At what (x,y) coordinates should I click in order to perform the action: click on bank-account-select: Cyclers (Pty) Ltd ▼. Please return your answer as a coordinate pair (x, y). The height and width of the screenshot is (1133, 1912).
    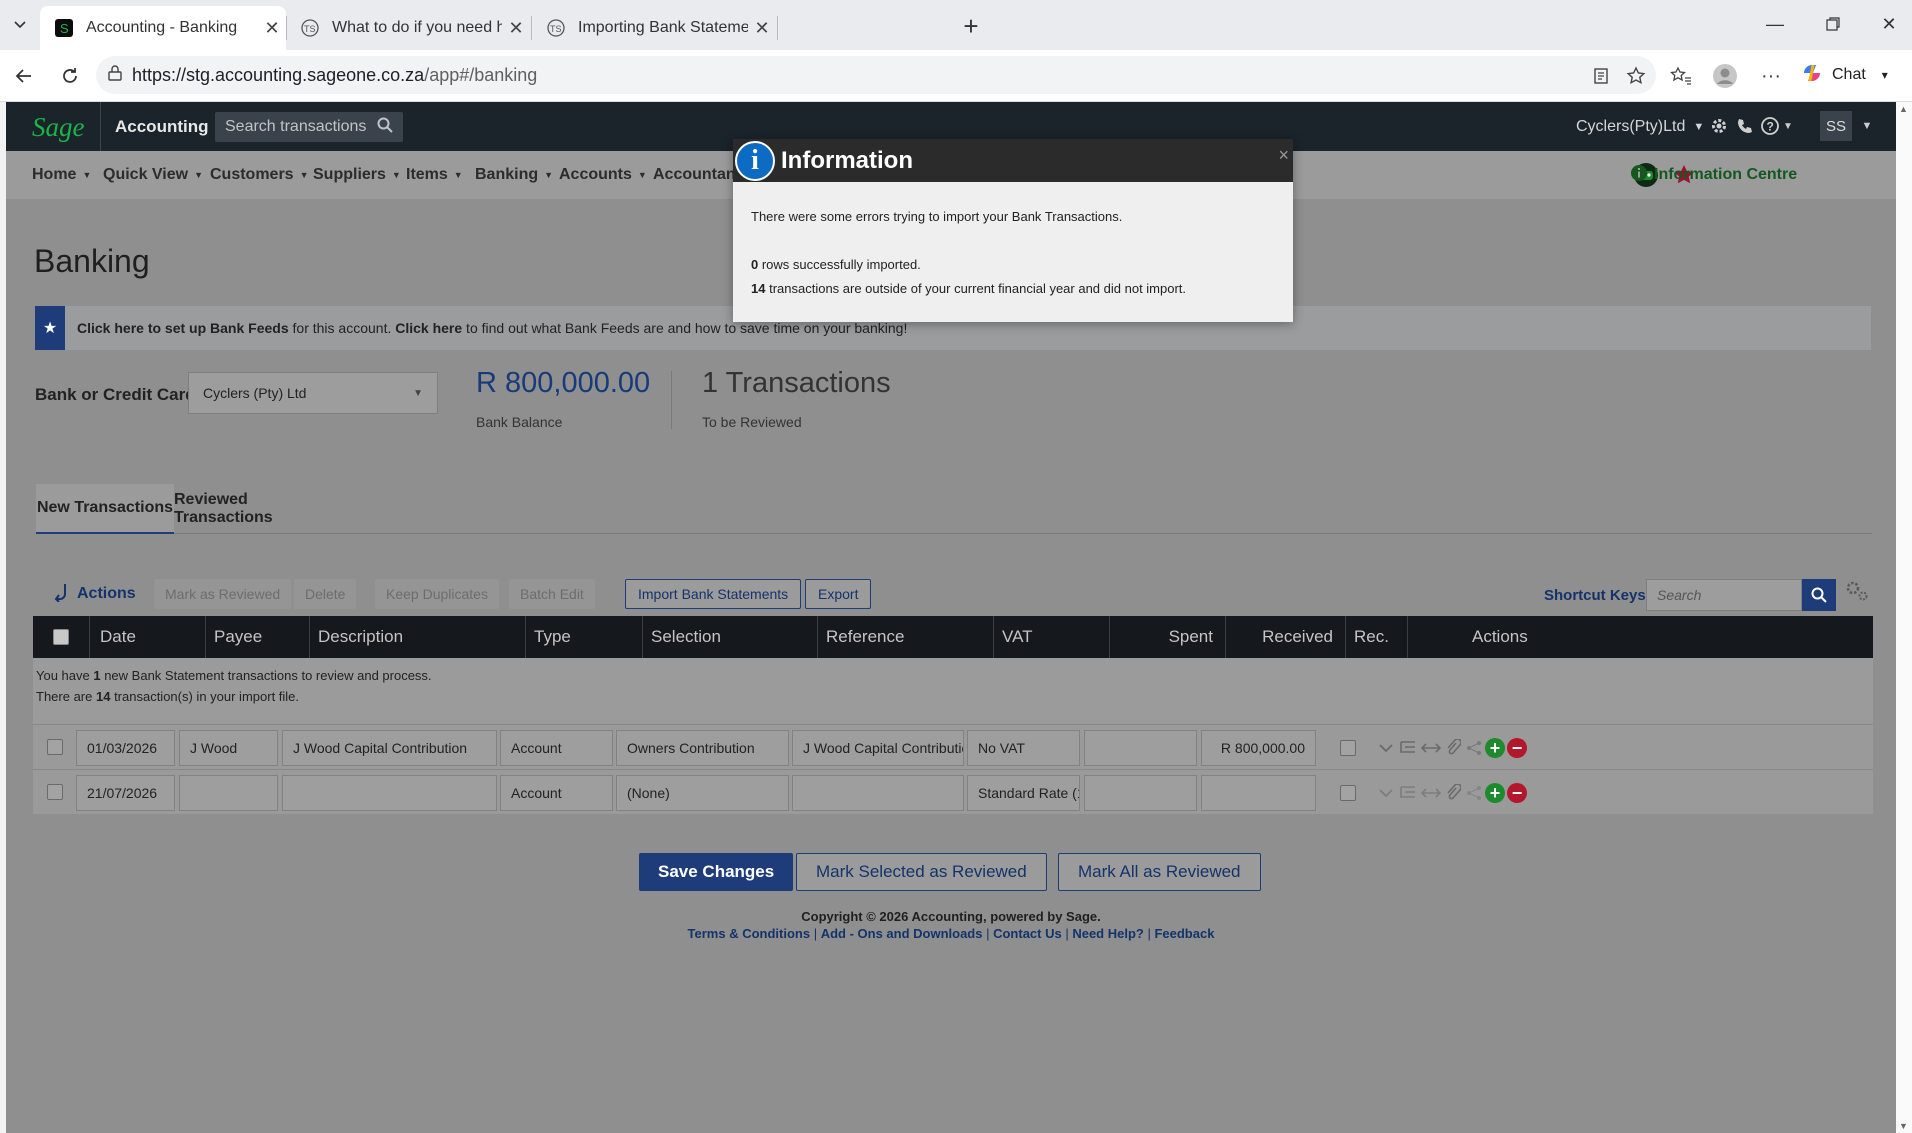
    Looking at the image, I should click on (313, 393).